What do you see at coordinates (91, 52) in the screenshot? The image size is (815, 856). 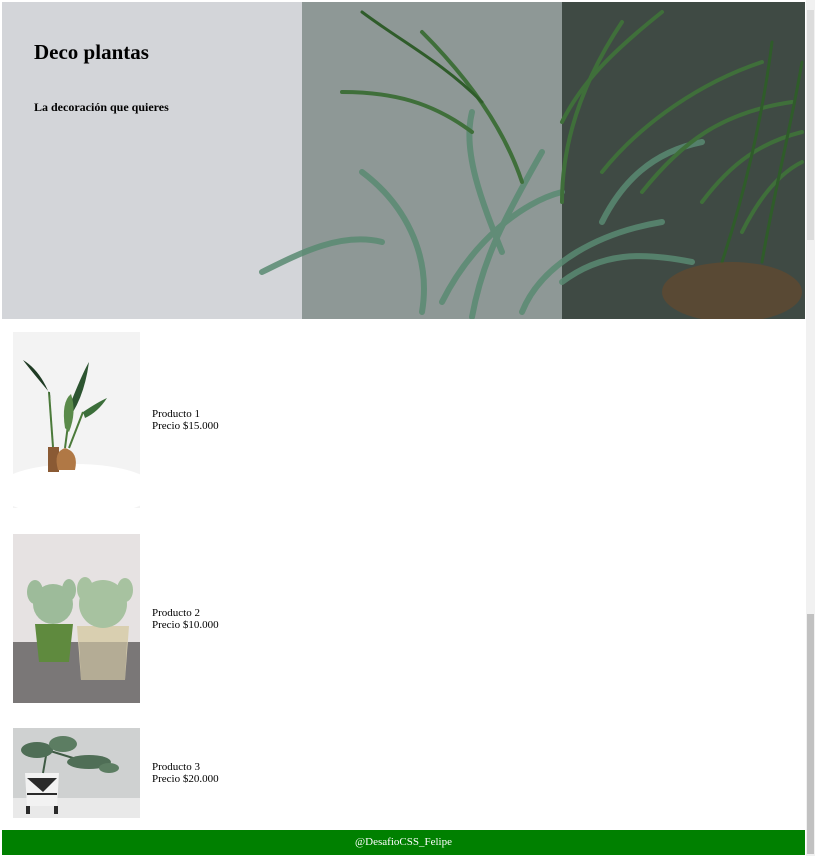 I see `page-title: Deco plantas` at bounding box center [91, 52].